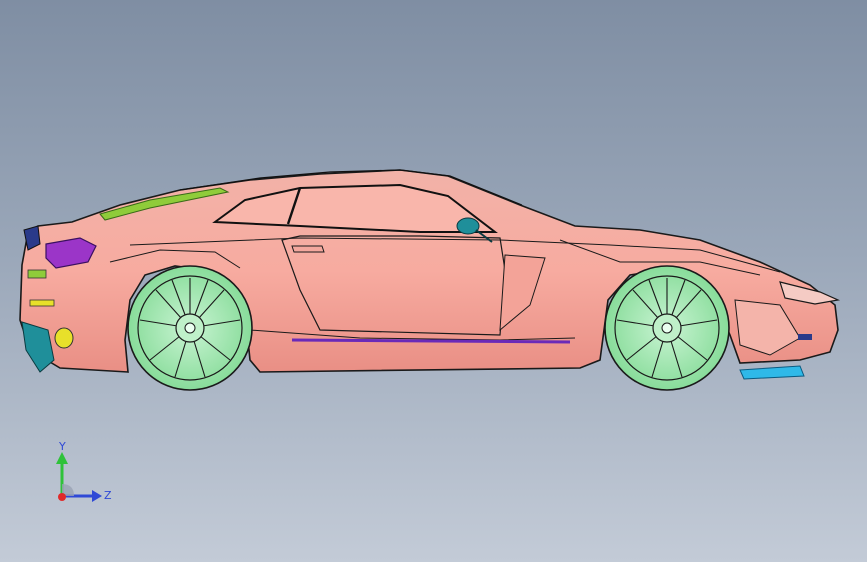  I want to click on z-axis-label: Z, so click(108, 495).